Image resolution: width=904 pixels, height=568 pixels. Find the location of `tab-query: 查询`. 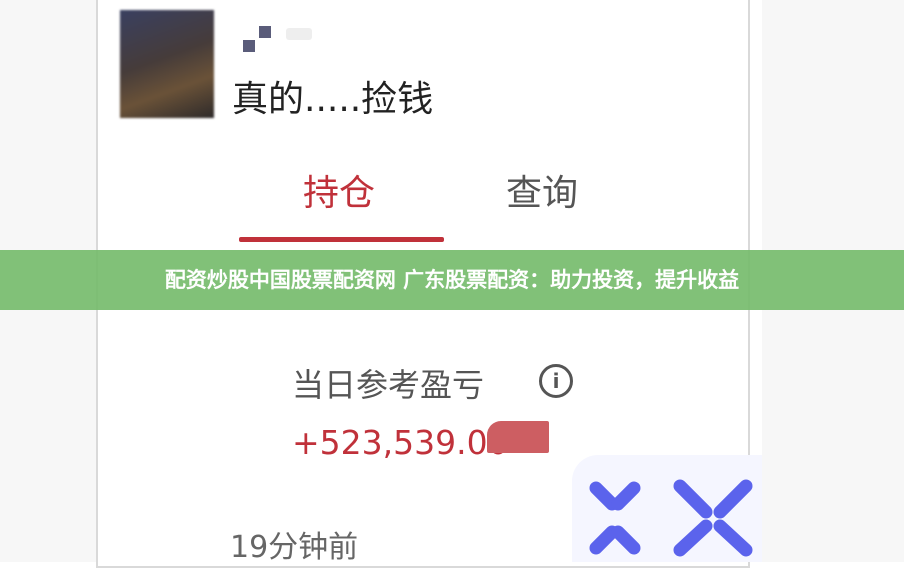

tab-query: 查询 is located at coordinates (542, 190).